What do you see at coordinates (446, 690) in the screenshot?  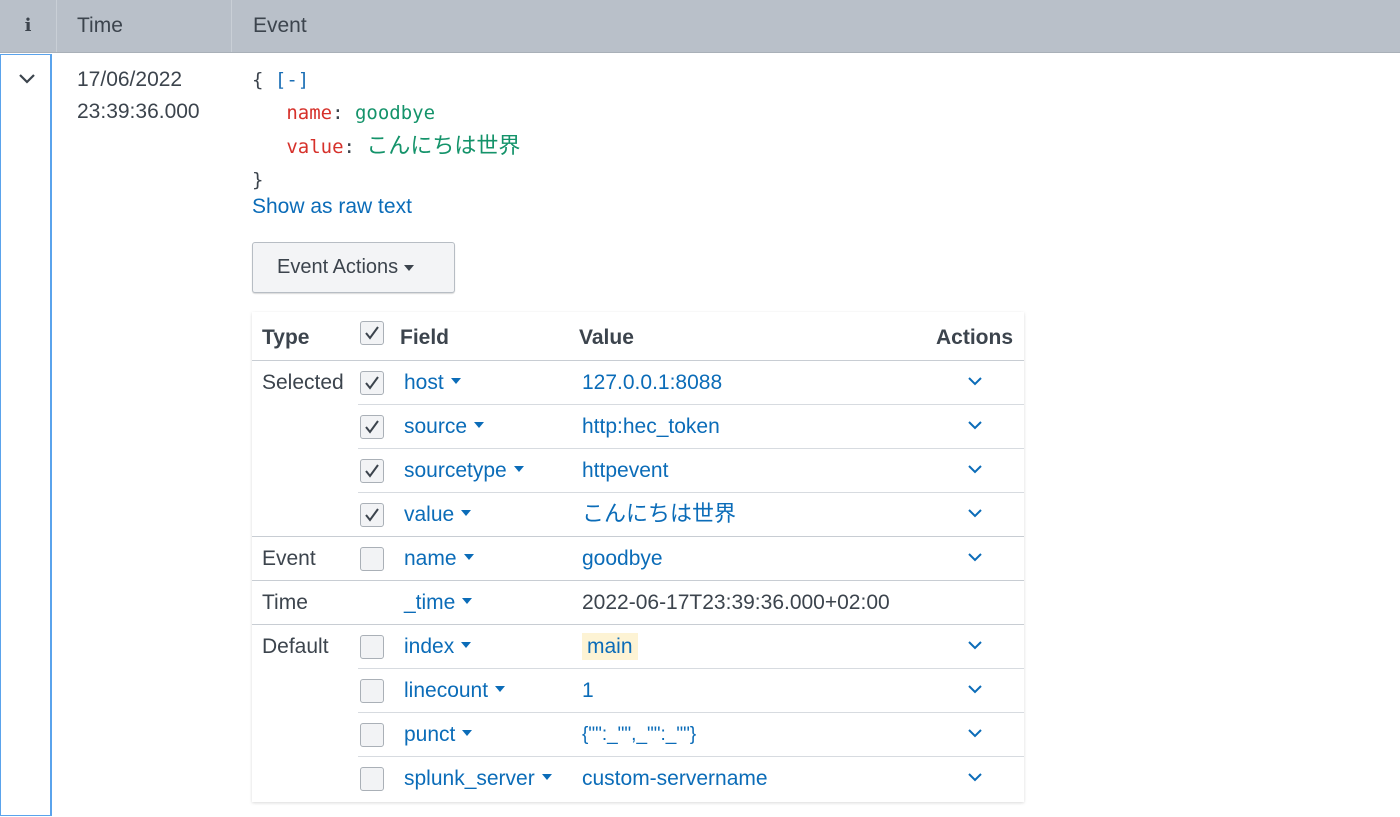 I see `field-name: linecount` at bounding box center [446, 690].